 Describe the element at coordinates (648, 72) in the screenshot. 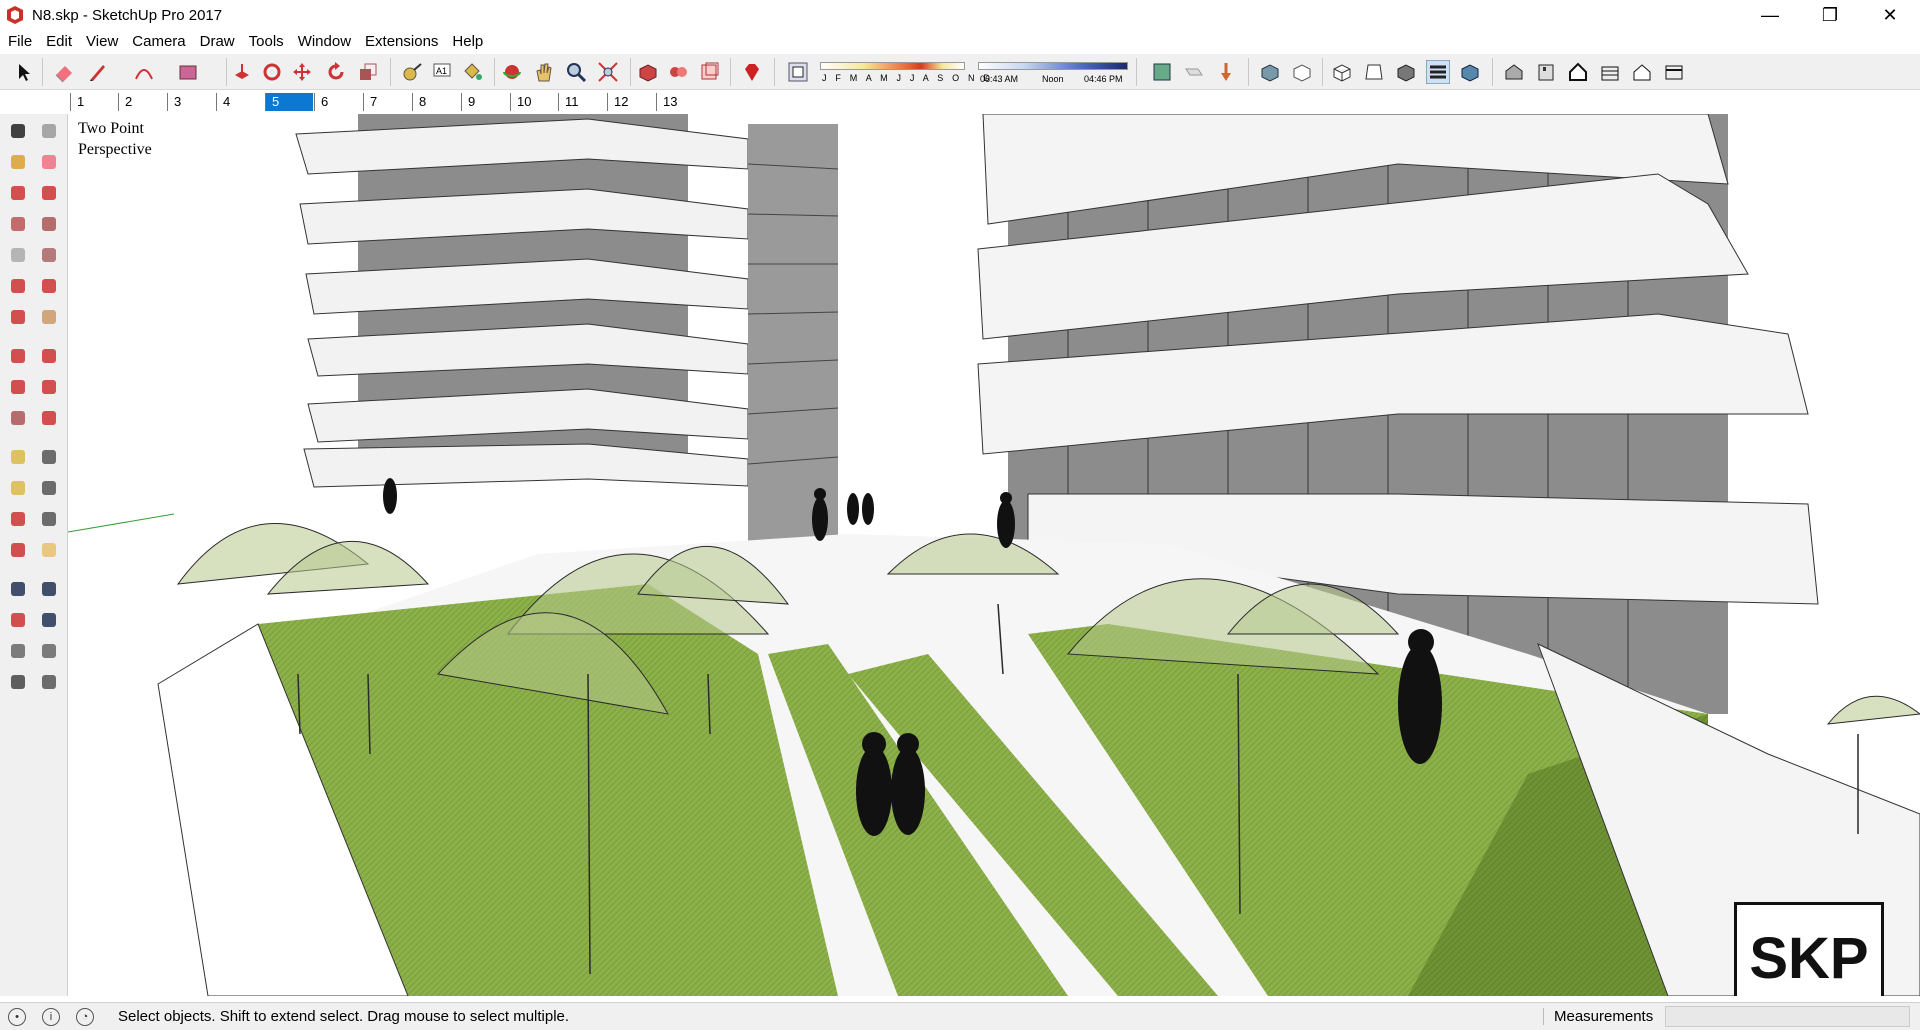

I see `3d-warehouse-icon` at that location.